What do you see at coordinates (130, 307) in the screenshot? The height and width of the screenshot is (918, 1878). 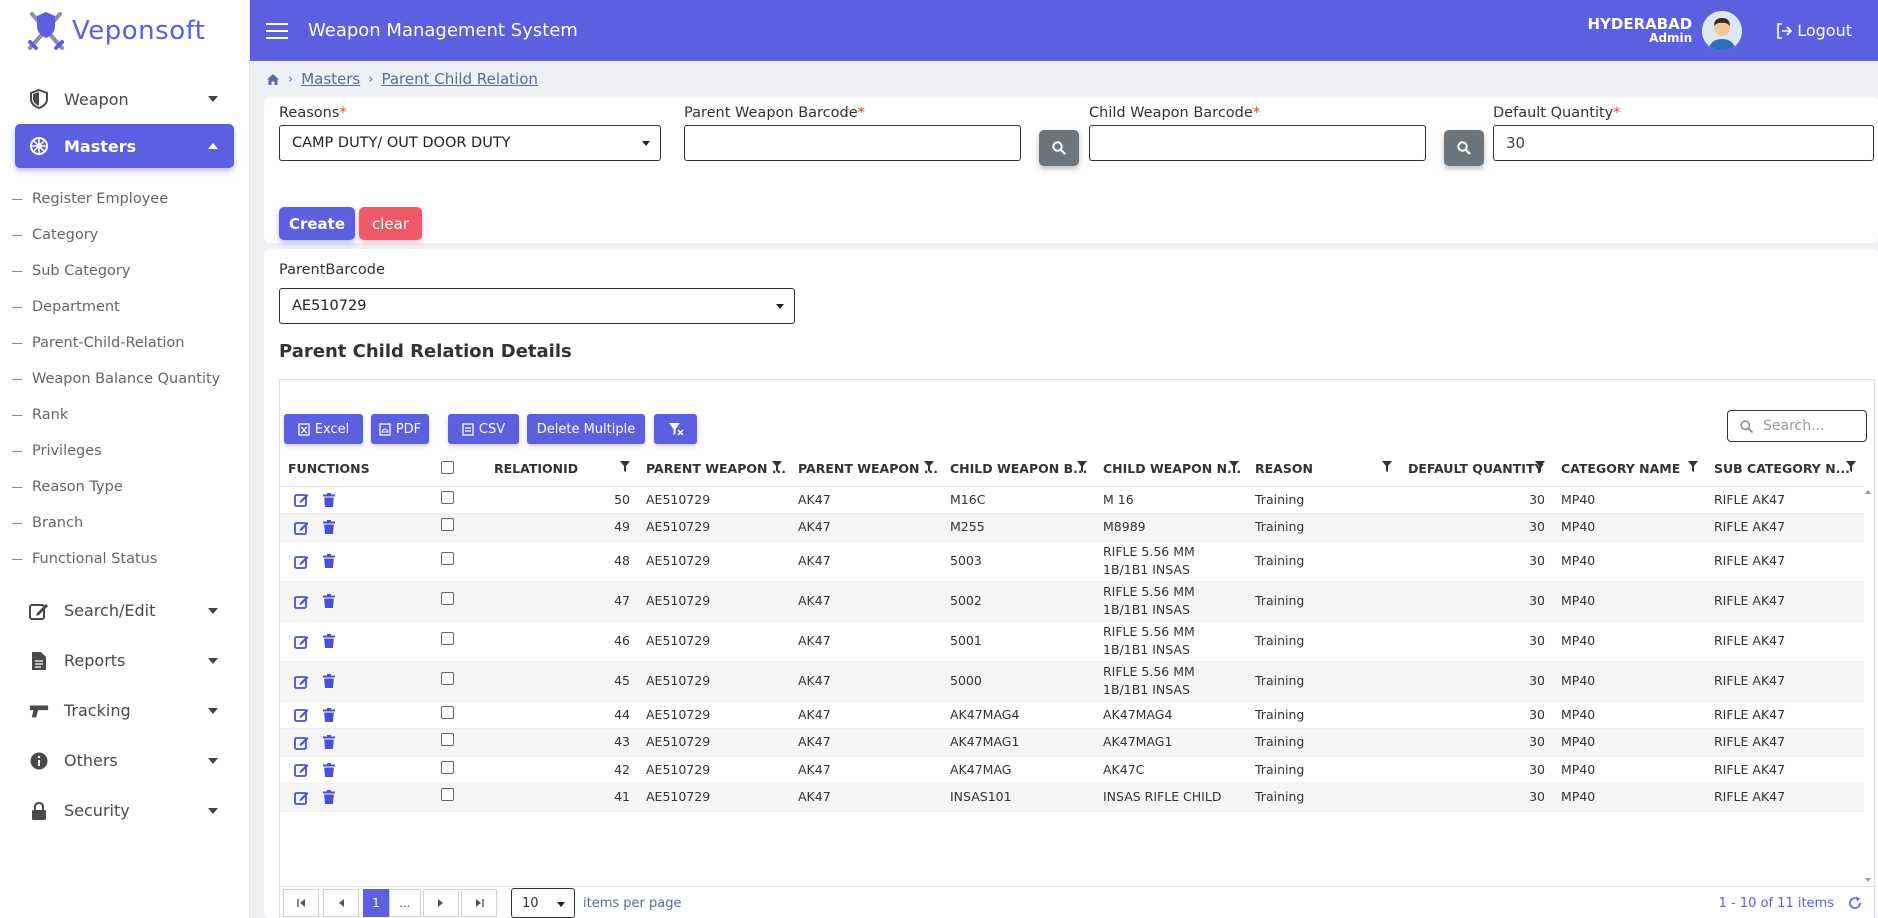 I see `submenu-department: Department` at bounding box center [130, 307].